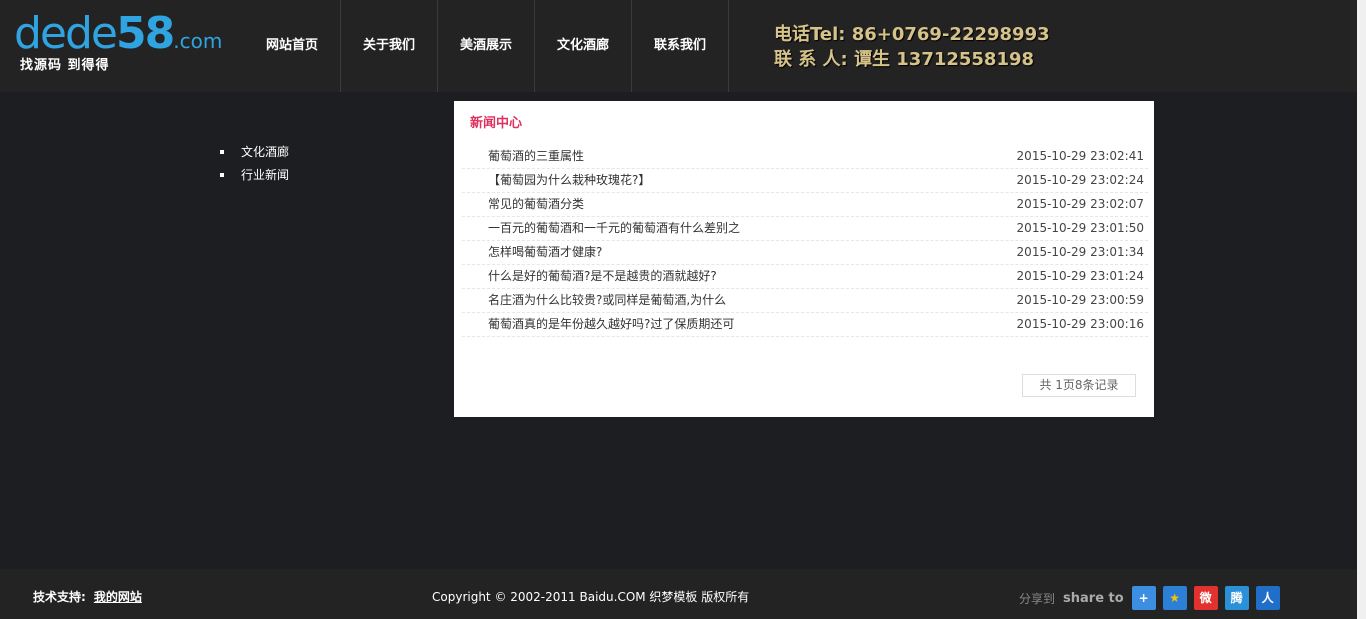  I want to click on list-item: 【葡萄园为什么栽种玫瑰花?】 2015-10-29 23:02:24, so click(805, 181).